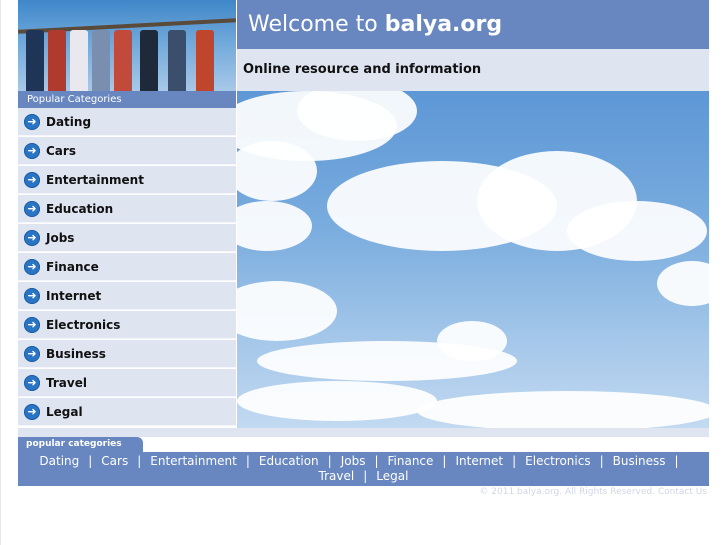 The image size is (727, 545). Describe the element at coordinates (473, 70) in the screenshot. I see `tagline: Online resource and information` at that location.